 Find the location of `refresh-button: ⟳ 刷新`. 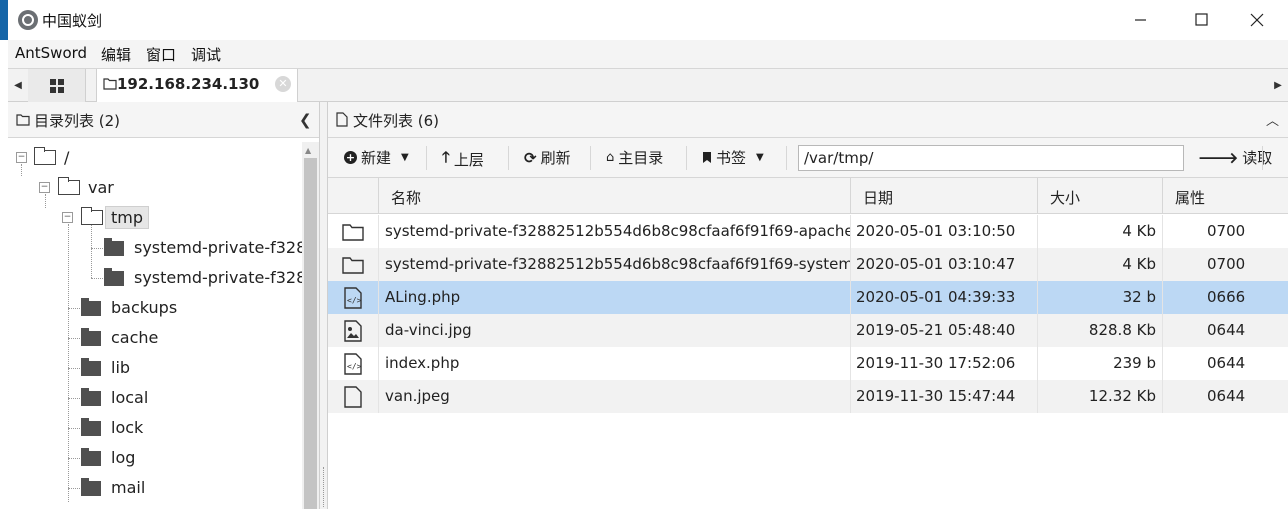

refresh-button: ⟳ 刷新 is located at coordinates (547, 157).